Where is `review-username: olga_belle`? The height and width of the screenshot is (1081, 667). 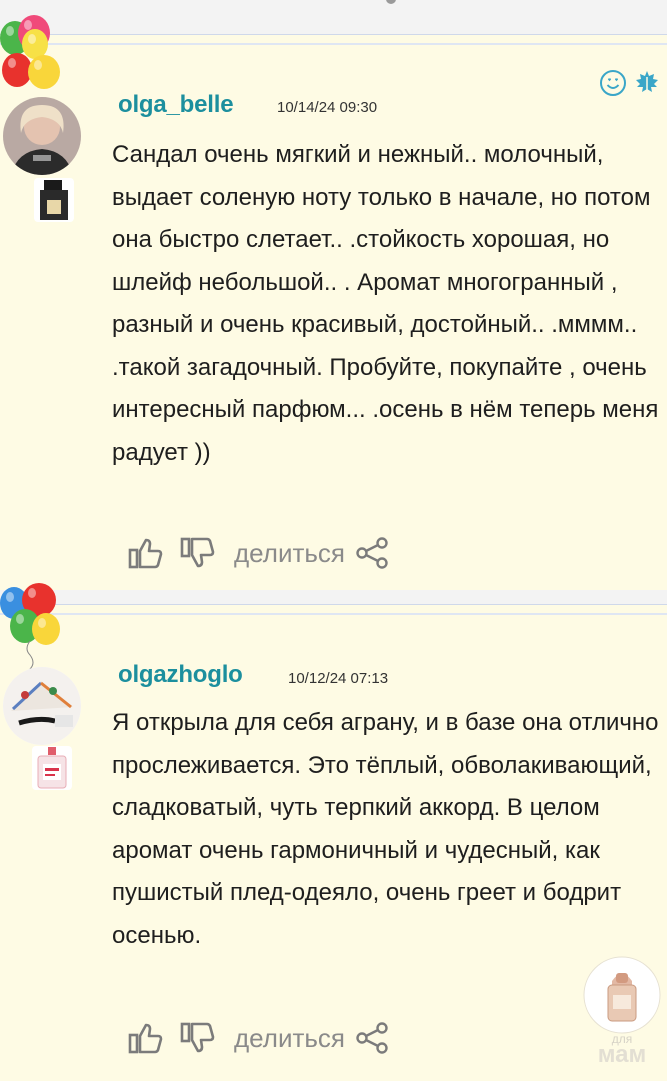 review-username: olga_belle is located at coordinates (176, 105).